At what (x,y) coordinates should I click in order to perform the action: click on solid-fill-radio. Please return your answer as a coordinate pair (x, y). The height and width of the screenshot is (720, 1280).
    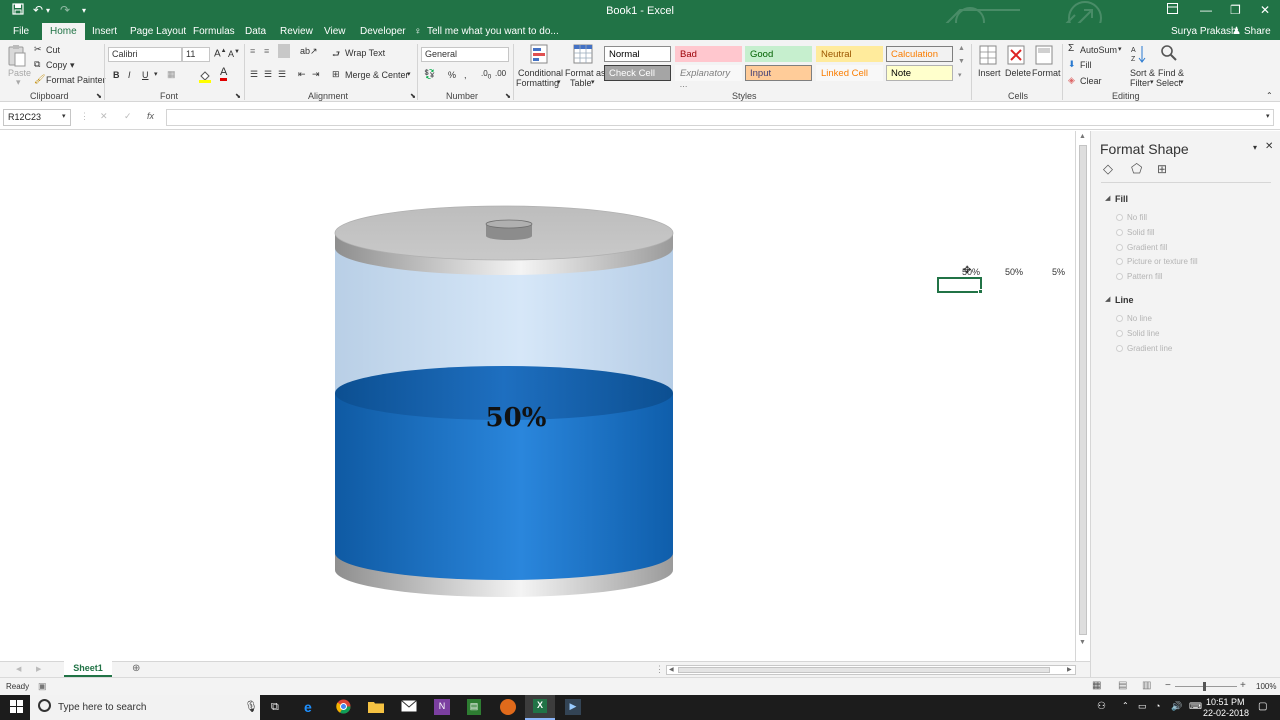
    Looking at the image, I should click on (1119, 232).